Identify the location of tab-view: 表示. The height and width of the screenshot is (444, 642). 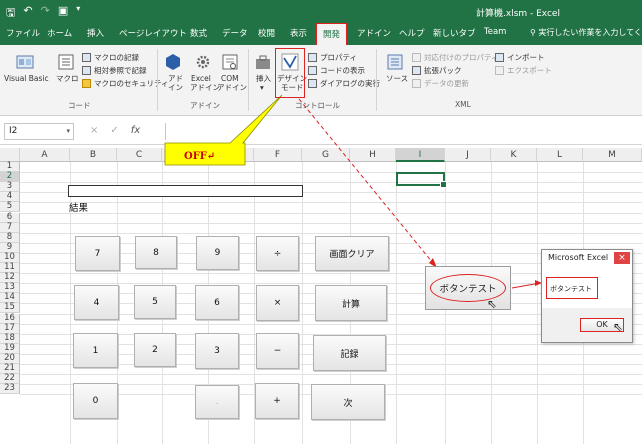
(298, 33).